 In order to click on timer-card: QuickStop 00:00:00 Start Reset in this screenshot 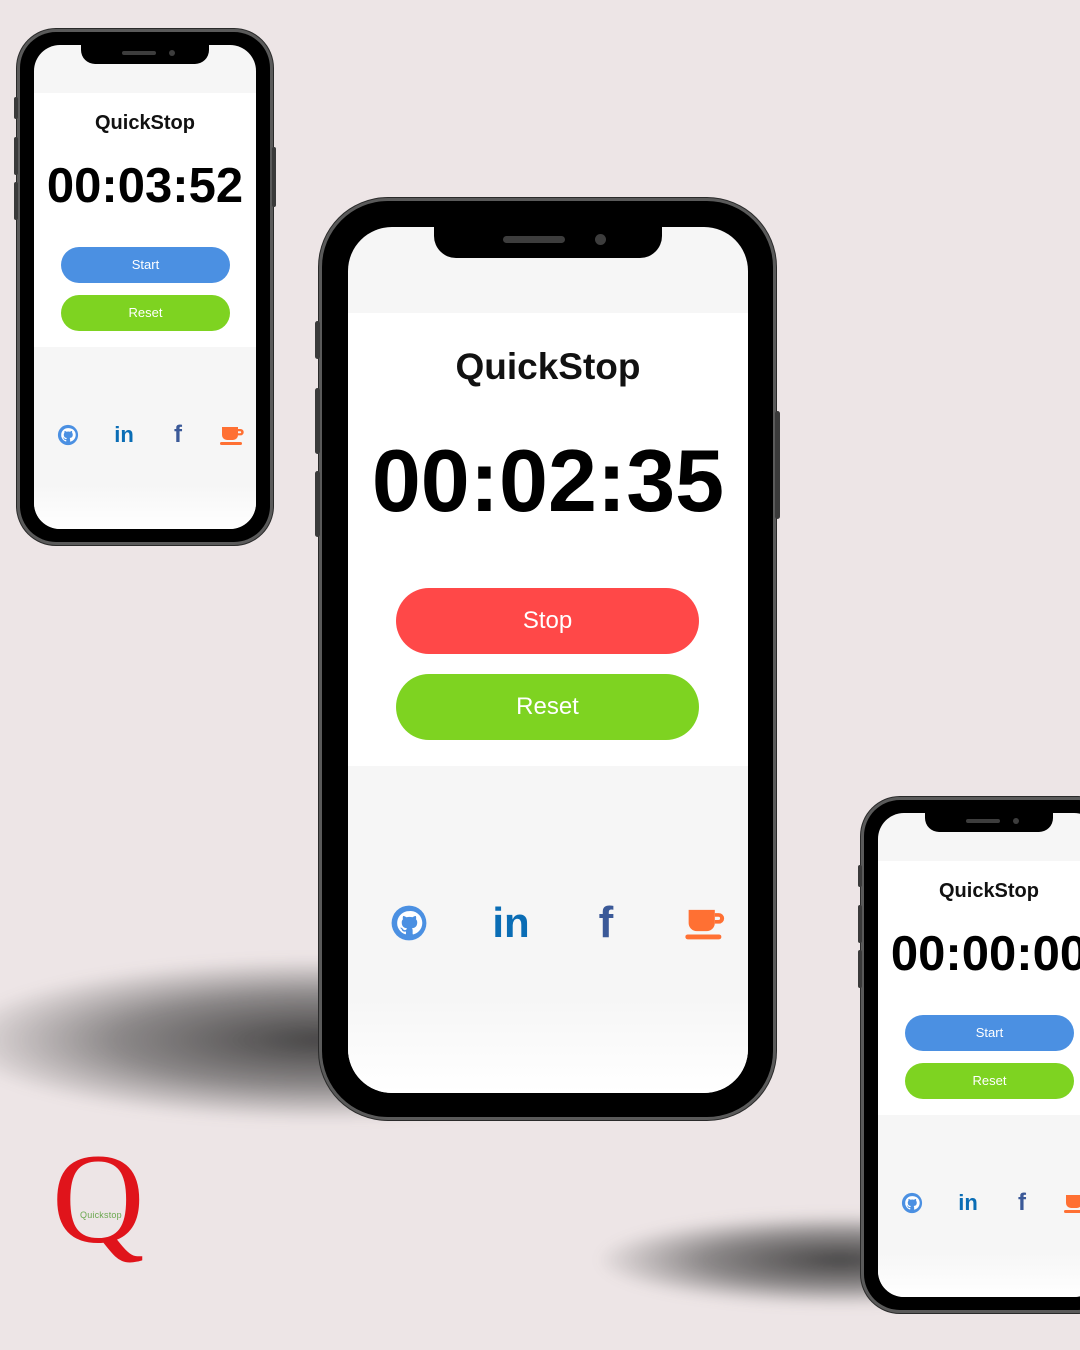, I will do `click(979, 988)`.